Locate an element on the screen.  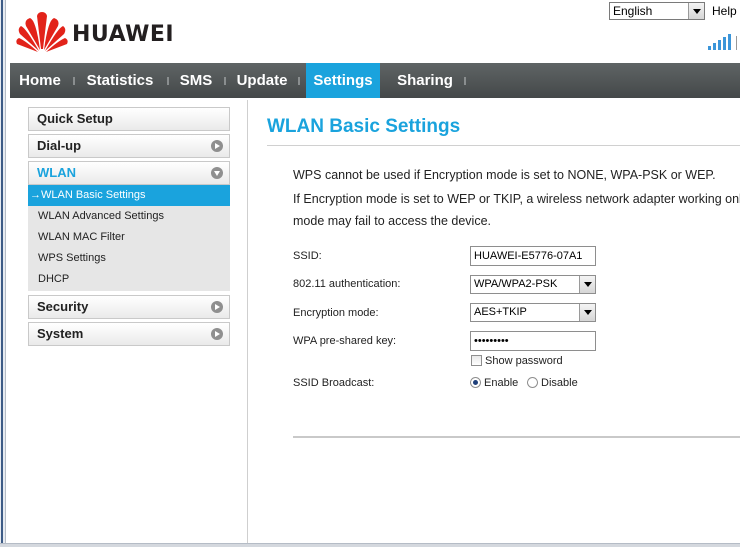
sidebar-subitem-wps: WPS Settings is located at coordinates (129, 258).